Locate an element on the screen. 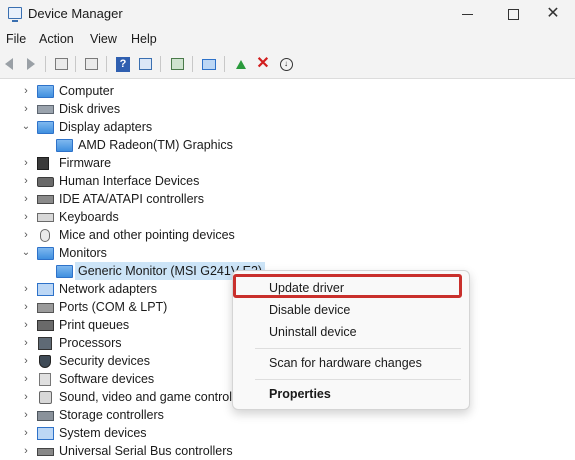 The image size is (575, 460). forward-arrow-icon is located at coordinates (31, 64).